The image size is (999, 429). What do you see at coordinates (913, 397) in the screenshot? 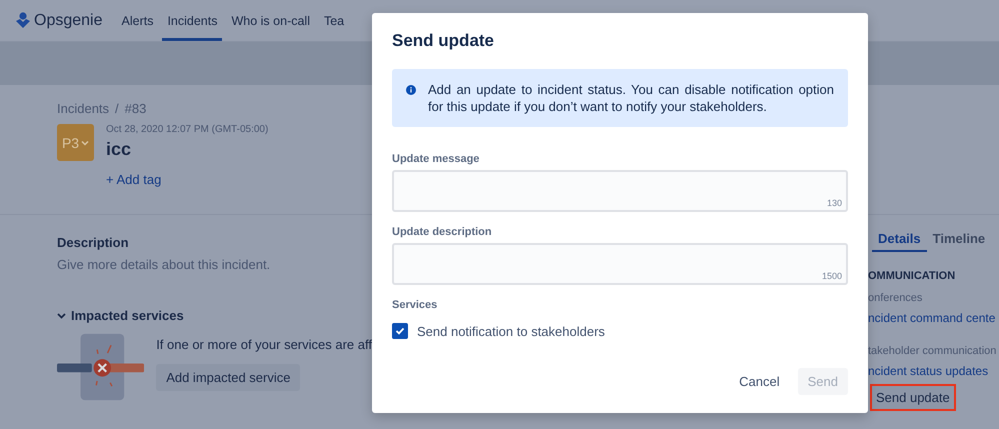
I see `send-update-button: Send update` at bounding box center [913, 397].